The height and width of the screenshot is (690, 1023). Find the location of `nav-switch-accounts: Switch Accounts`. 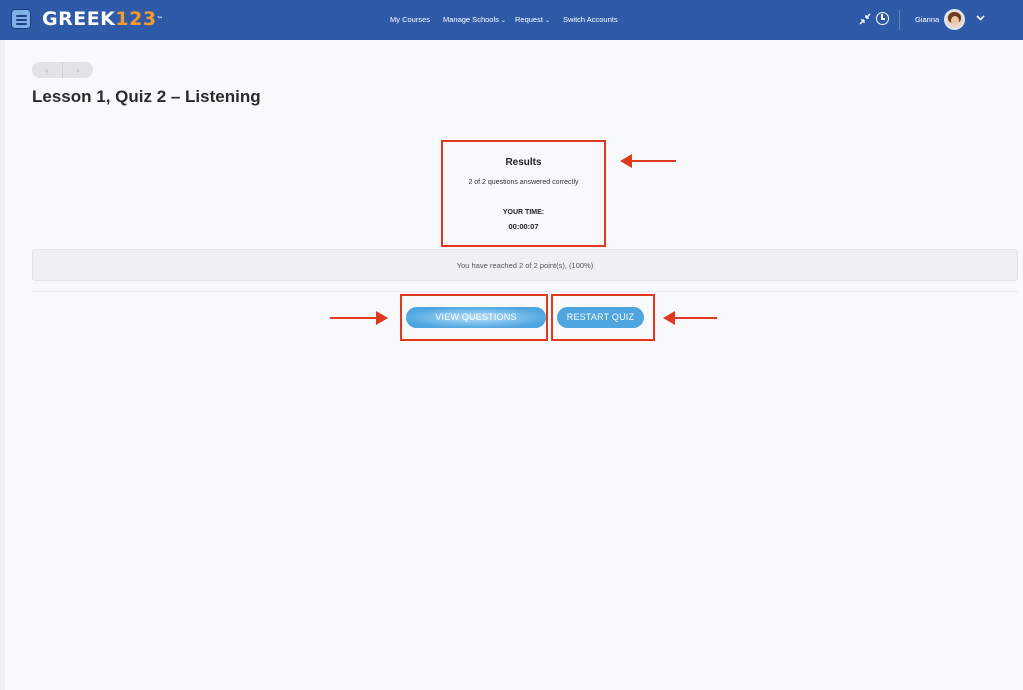

nav-switch-accounts: Switch Accounts is located at coordinates (590, 19).